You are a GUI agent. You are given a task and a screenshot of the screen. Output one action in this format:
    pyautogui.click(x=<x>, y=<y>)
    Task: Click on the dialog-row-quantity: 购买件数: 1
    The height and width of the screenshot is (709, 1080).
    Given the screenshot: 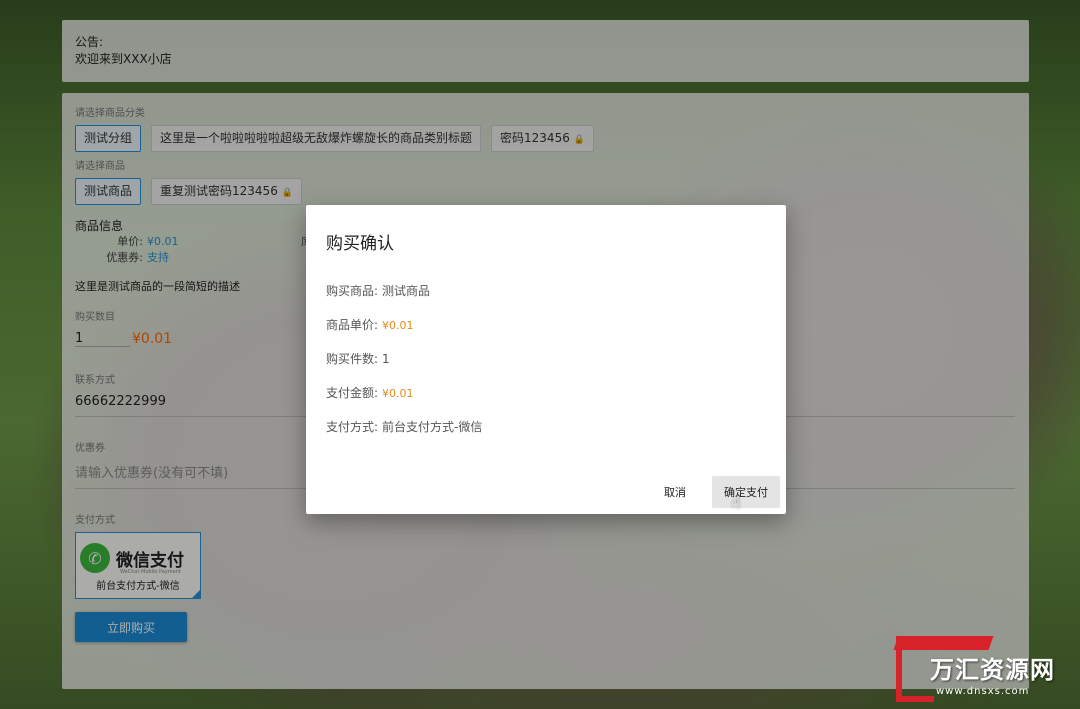 What is the action you would take?
    pyautogui.click(x=546, y=367)
    